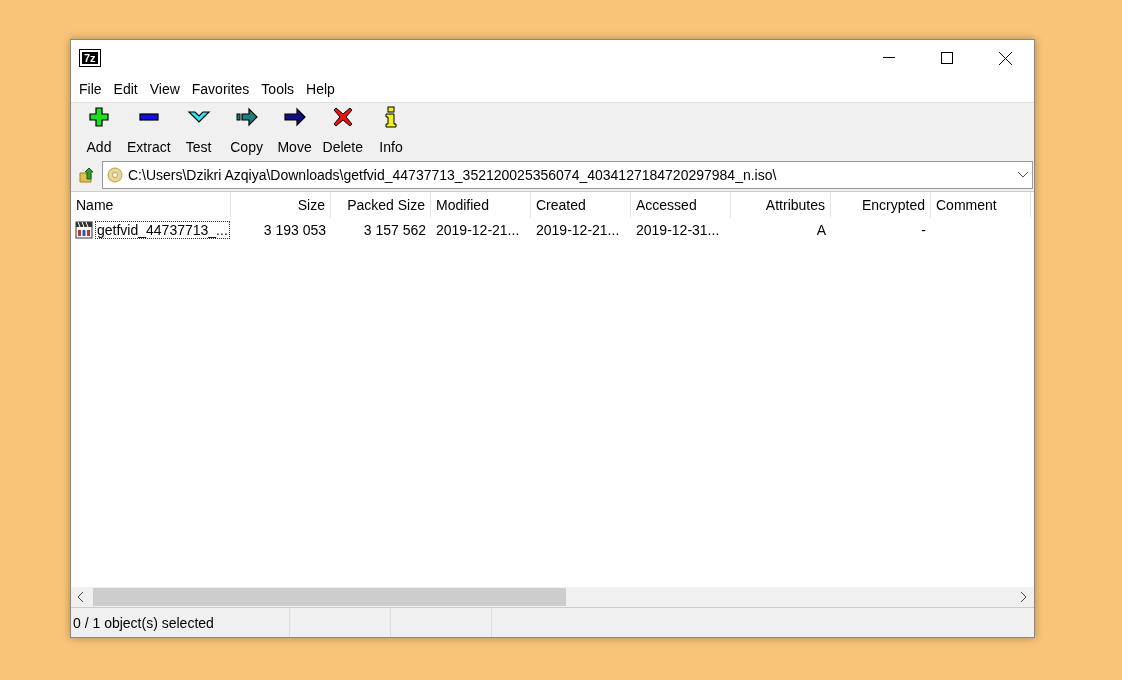  What do you see at coordinates (164, 89) in the screenshot?
I see `menu-item: View` at bounding box center [164, 89].